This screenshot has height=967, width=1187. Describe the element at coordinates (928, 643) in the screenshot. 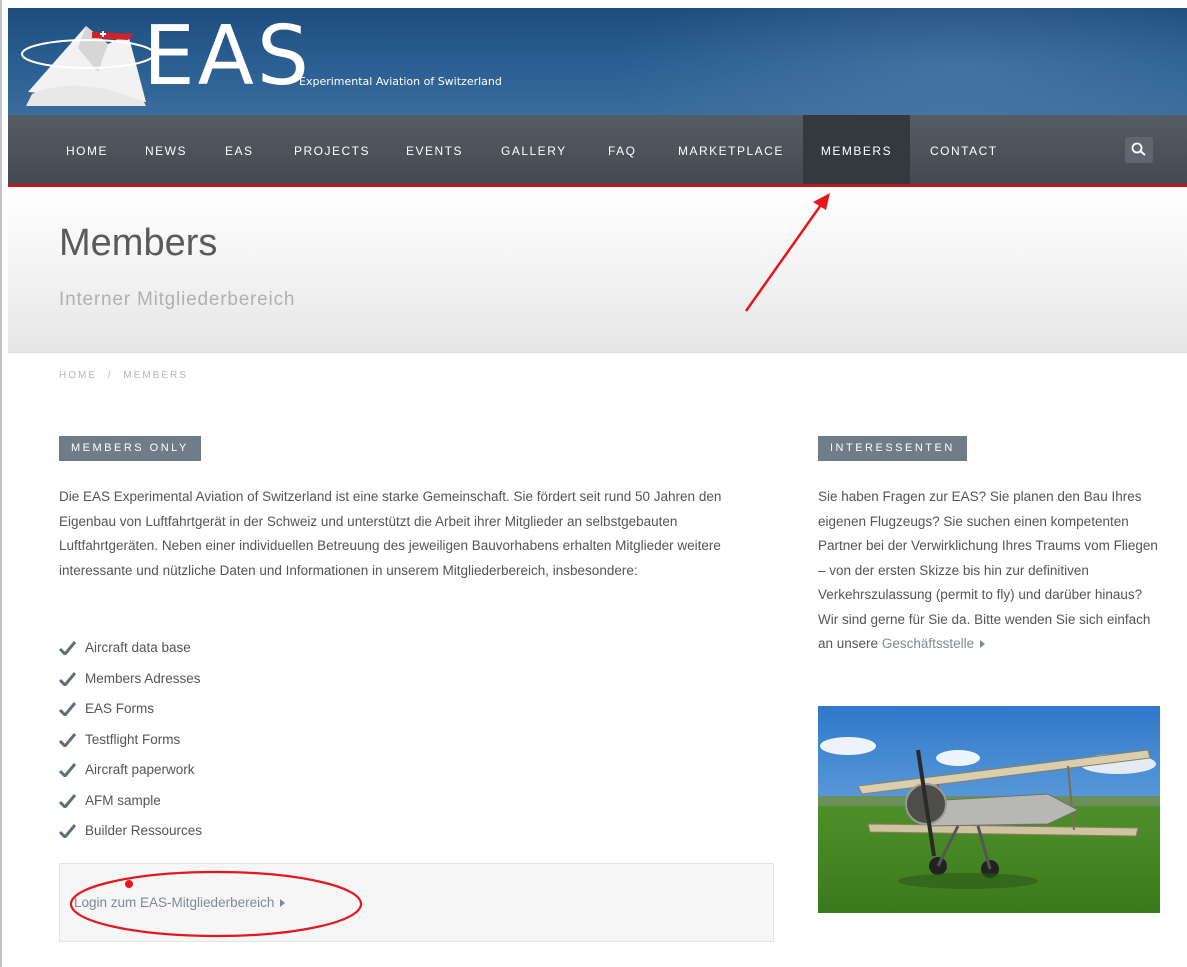

I see `geschaeftsstelle-link-label: Geschäftsstelle` at that location.